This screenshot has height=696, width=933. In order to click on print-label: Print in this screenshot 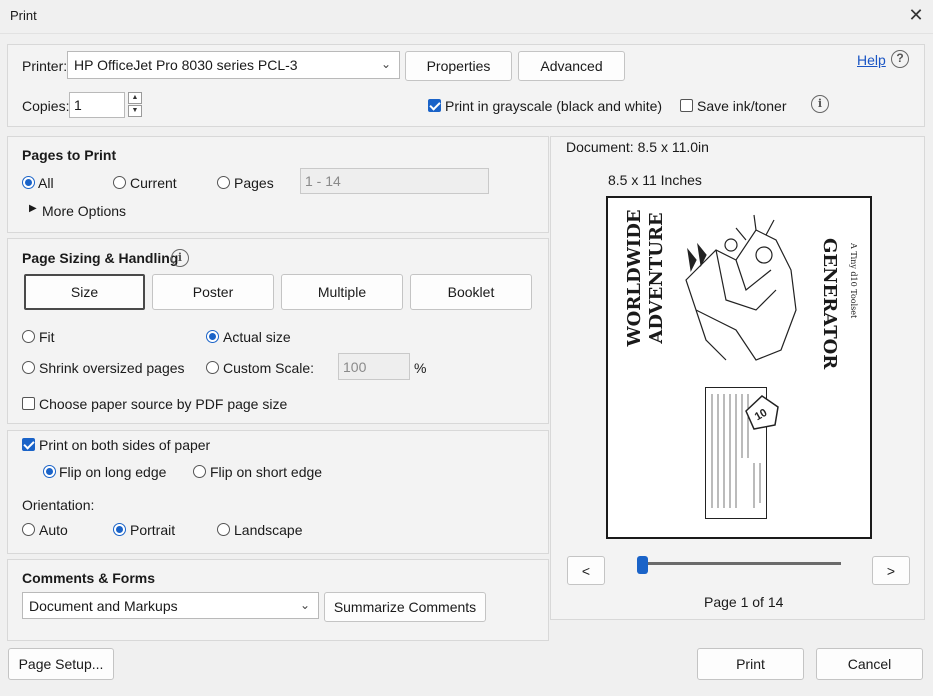, I will do `click(750, 664)`.